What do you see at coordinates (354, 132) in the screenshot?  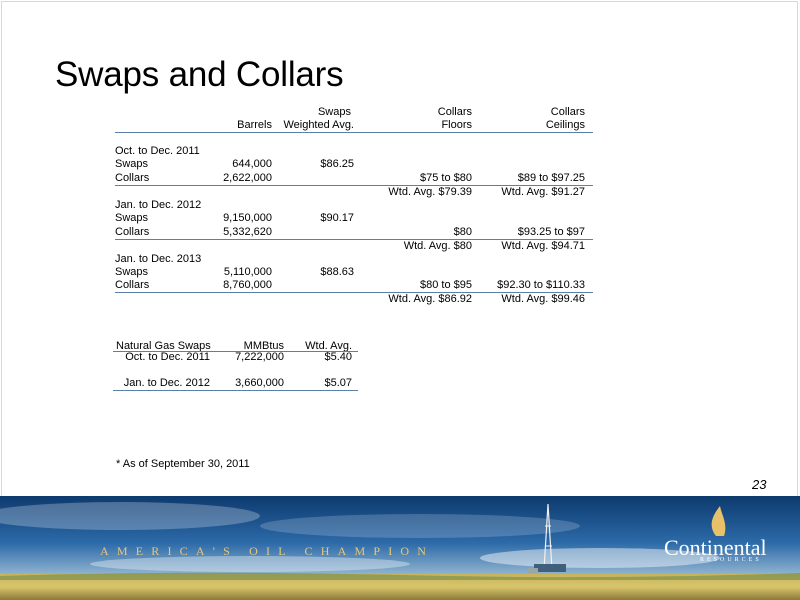 I see `header-underline` at bounding box center [354, 132].